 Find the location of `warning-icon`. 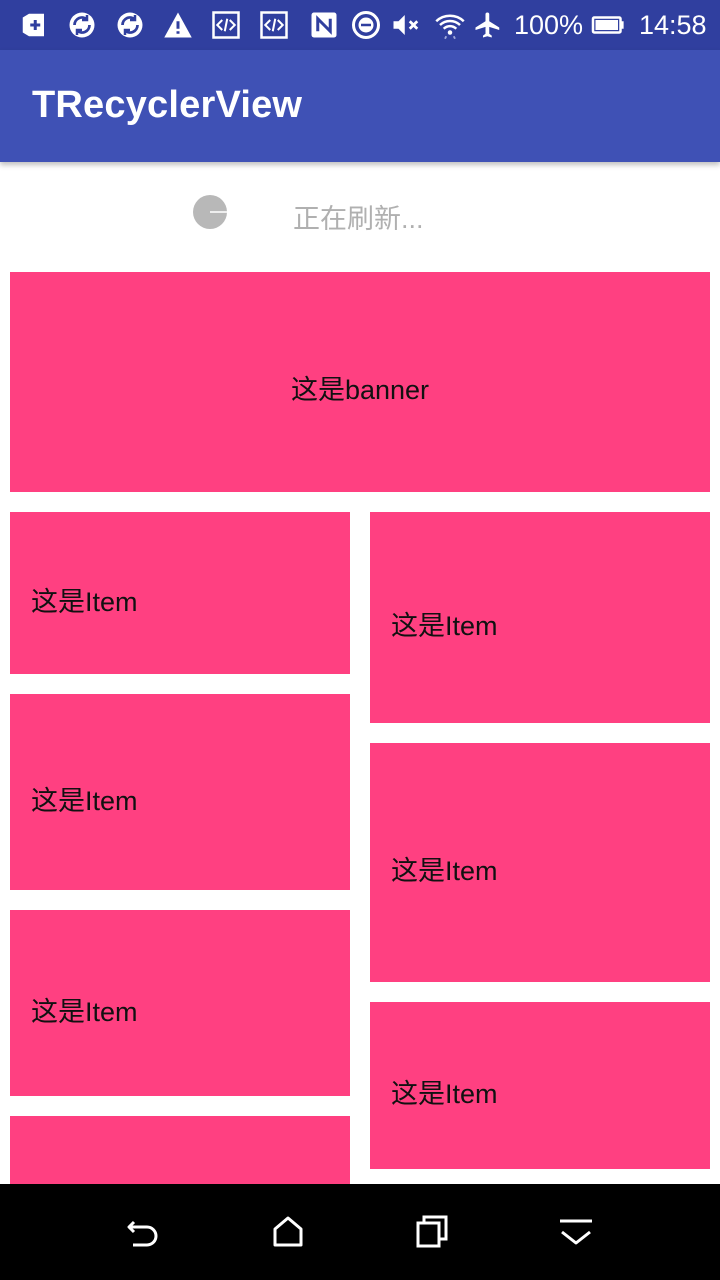

warning-icon is located at coordinates (178, 25).